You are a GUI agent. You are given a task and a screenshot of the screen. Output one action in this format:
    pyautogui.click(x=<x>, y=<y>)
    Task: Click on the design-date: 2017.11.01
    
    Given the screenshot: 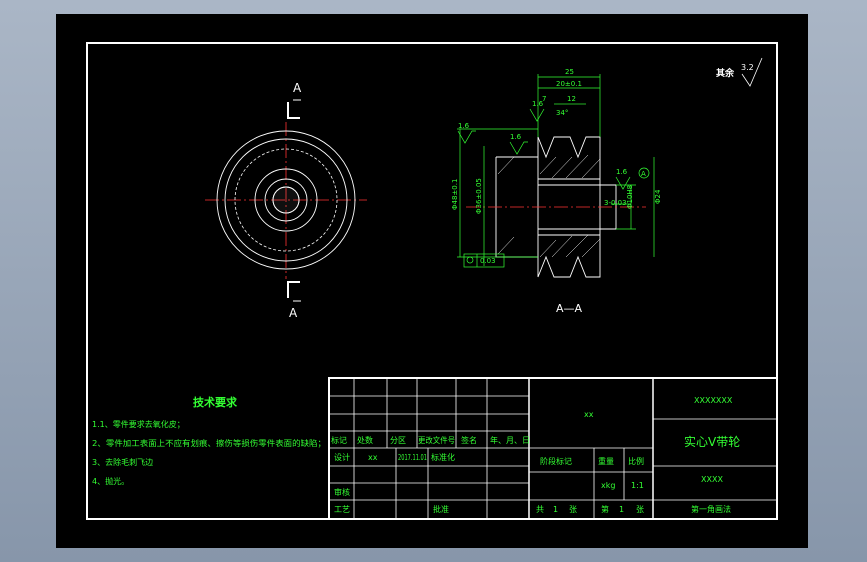 What is the action you would take?
    pyautogui.click(x=412, y=457)
    